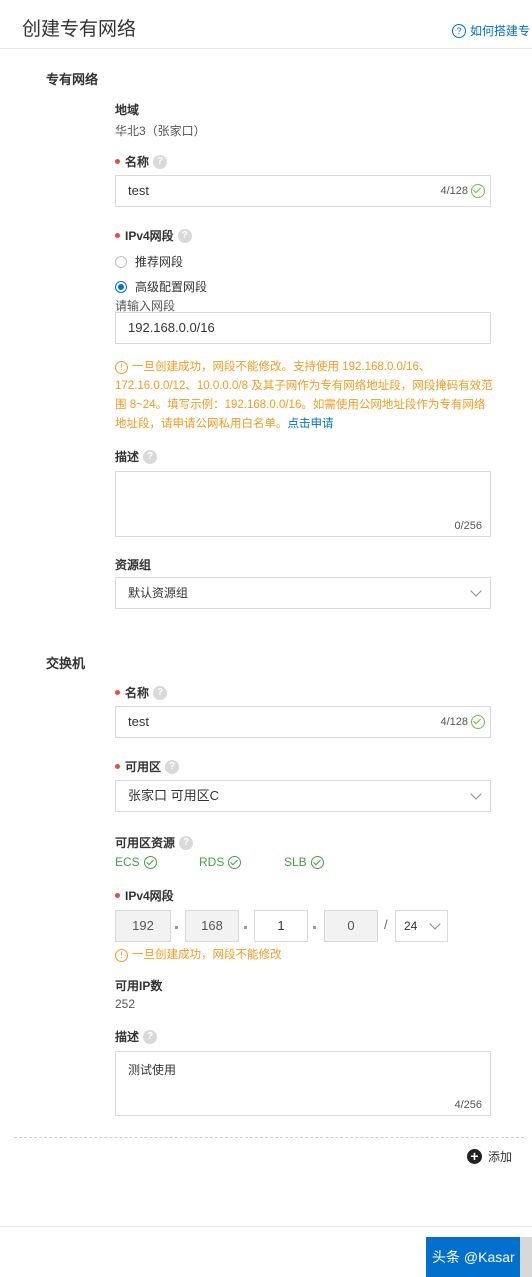  What do you see at coordinates (526, 1257) in the screenshot?
I see `cancel-button-edge` at bounding box center [526, 1257].